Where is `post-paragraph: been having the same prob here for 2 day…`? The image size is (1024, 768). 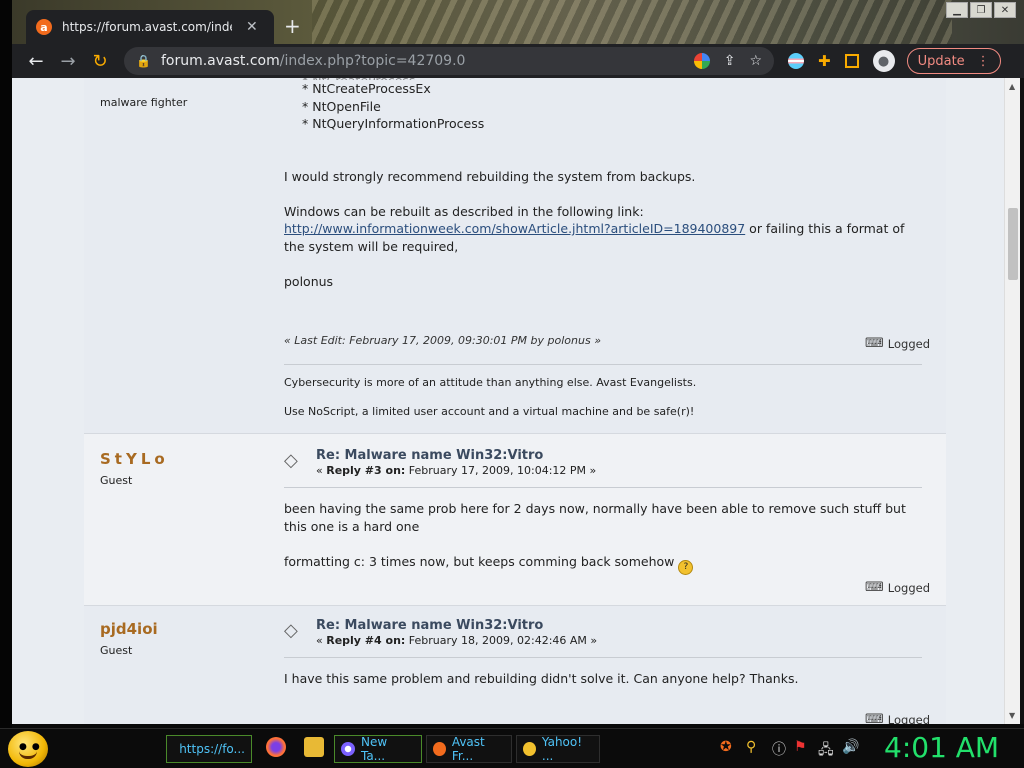 post-paragraph: been having the same prob here for 2 day… is located at coordinates (595, 517).